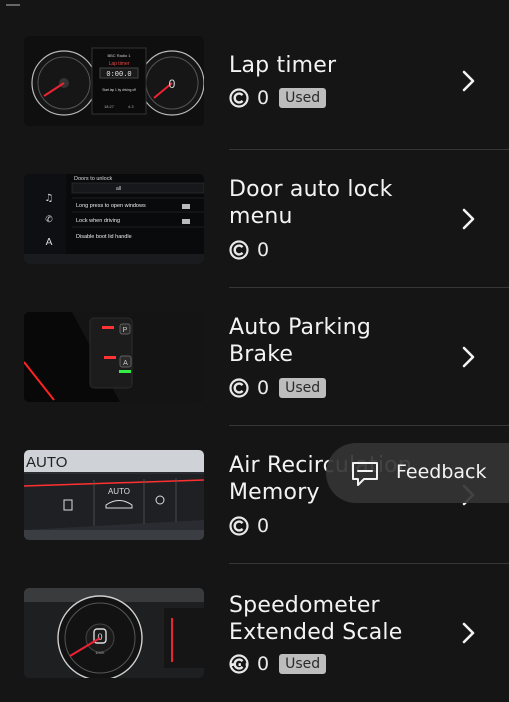 This screenshot has width=509, height=702. I want to click on thumb-text-unit: km/h, so click(100, 652).